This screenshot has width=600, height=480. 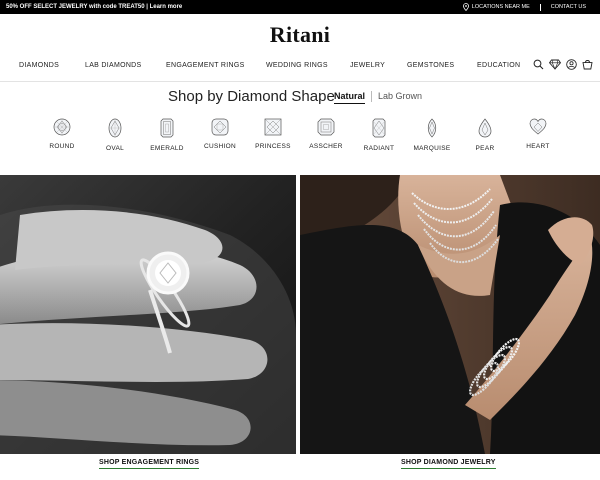 What do you see at coordinates (485, 128) in the screenshot?
I see `pear-diamond-icon` at bounding box center [485, 128].